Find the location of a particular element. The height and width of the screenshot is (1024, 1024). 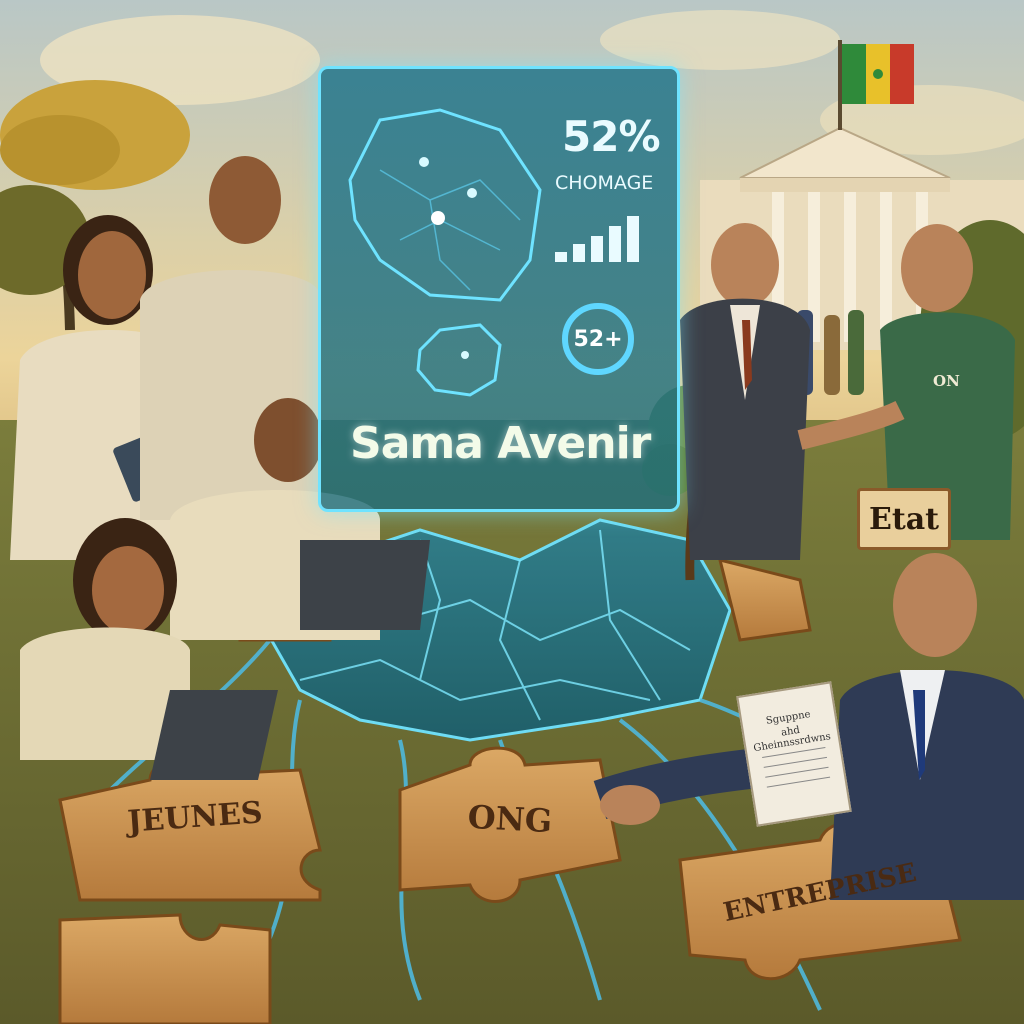

unemployment-percentage: 52% is located at coordinates (611, 136).